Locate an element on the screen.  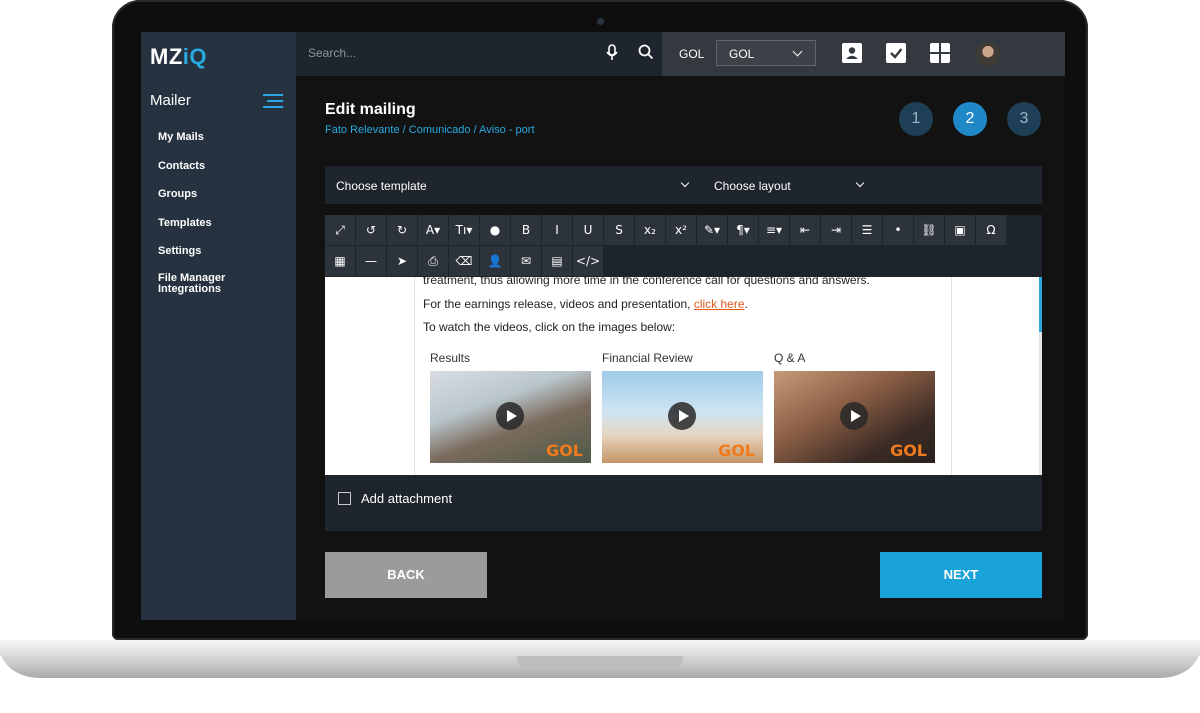
next-button: NEXT is located at coordinates (961, 575).